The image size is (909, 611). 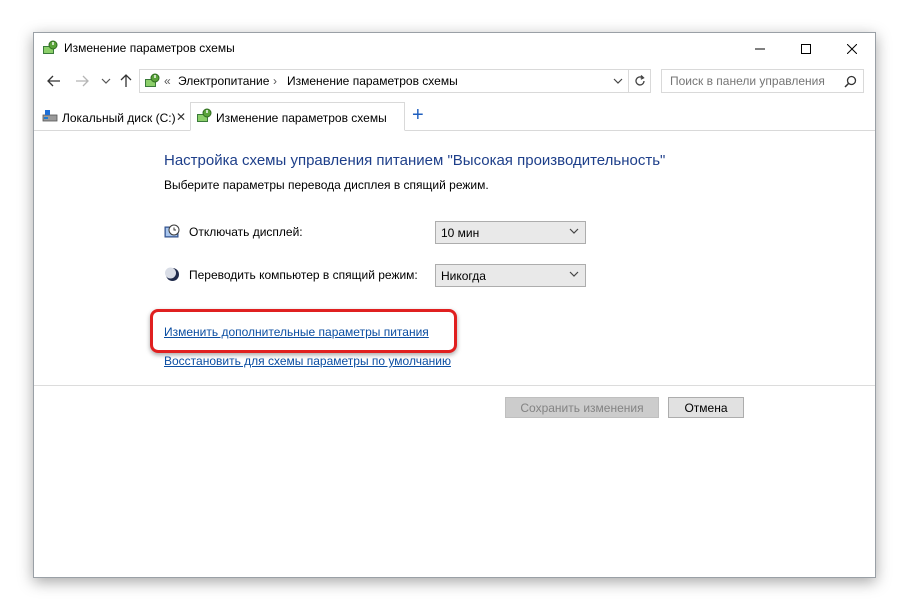 I want to click on breadcrumb-edit-plan: Изменение параметров схемы, so click(x=372, y=81).